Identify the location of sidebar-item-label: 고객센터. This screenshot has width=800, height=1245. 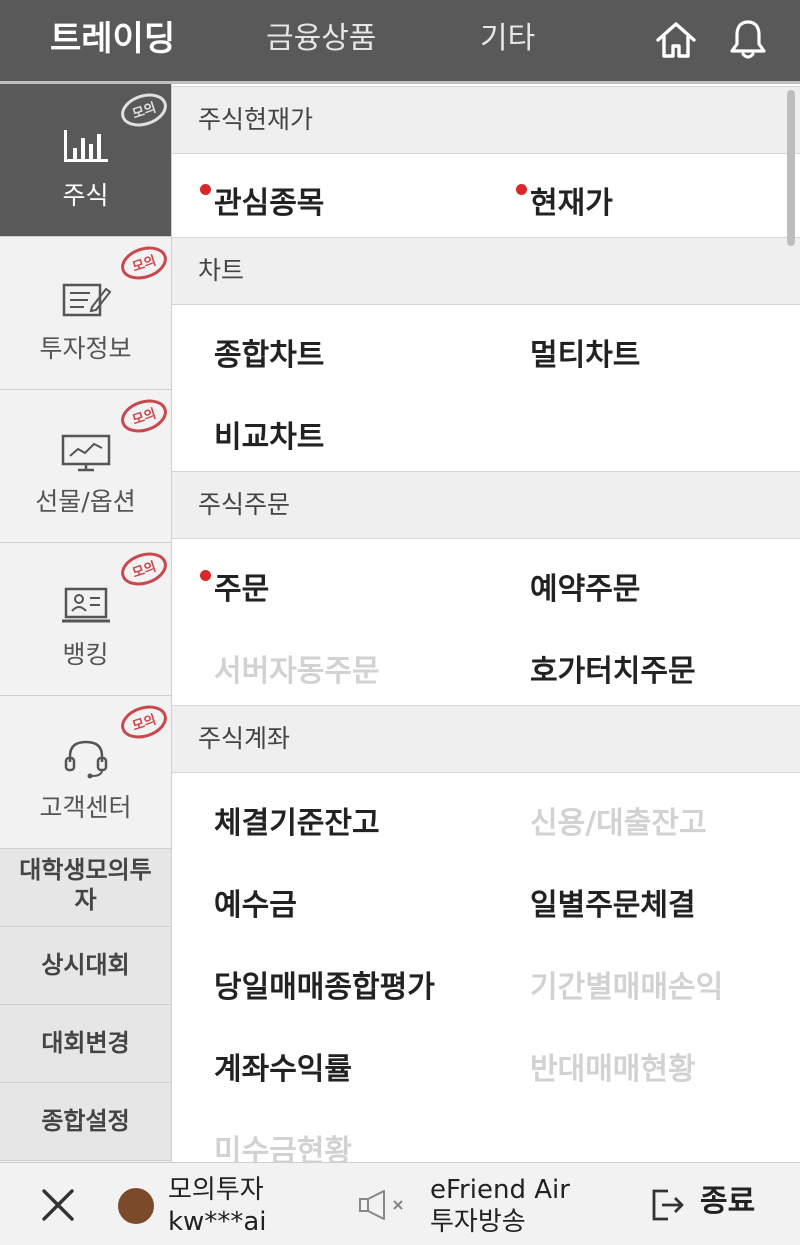
(85, 807).